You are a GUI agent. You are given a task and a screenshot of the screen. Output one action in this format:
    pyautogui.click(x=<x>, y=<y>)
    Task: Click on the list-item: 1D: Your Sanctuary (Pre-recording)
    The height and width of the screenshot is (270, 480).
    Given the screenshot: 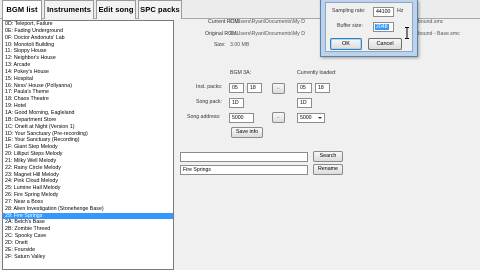 What is the action you would take?
    pyautogui.click(x=88, y=134)
    